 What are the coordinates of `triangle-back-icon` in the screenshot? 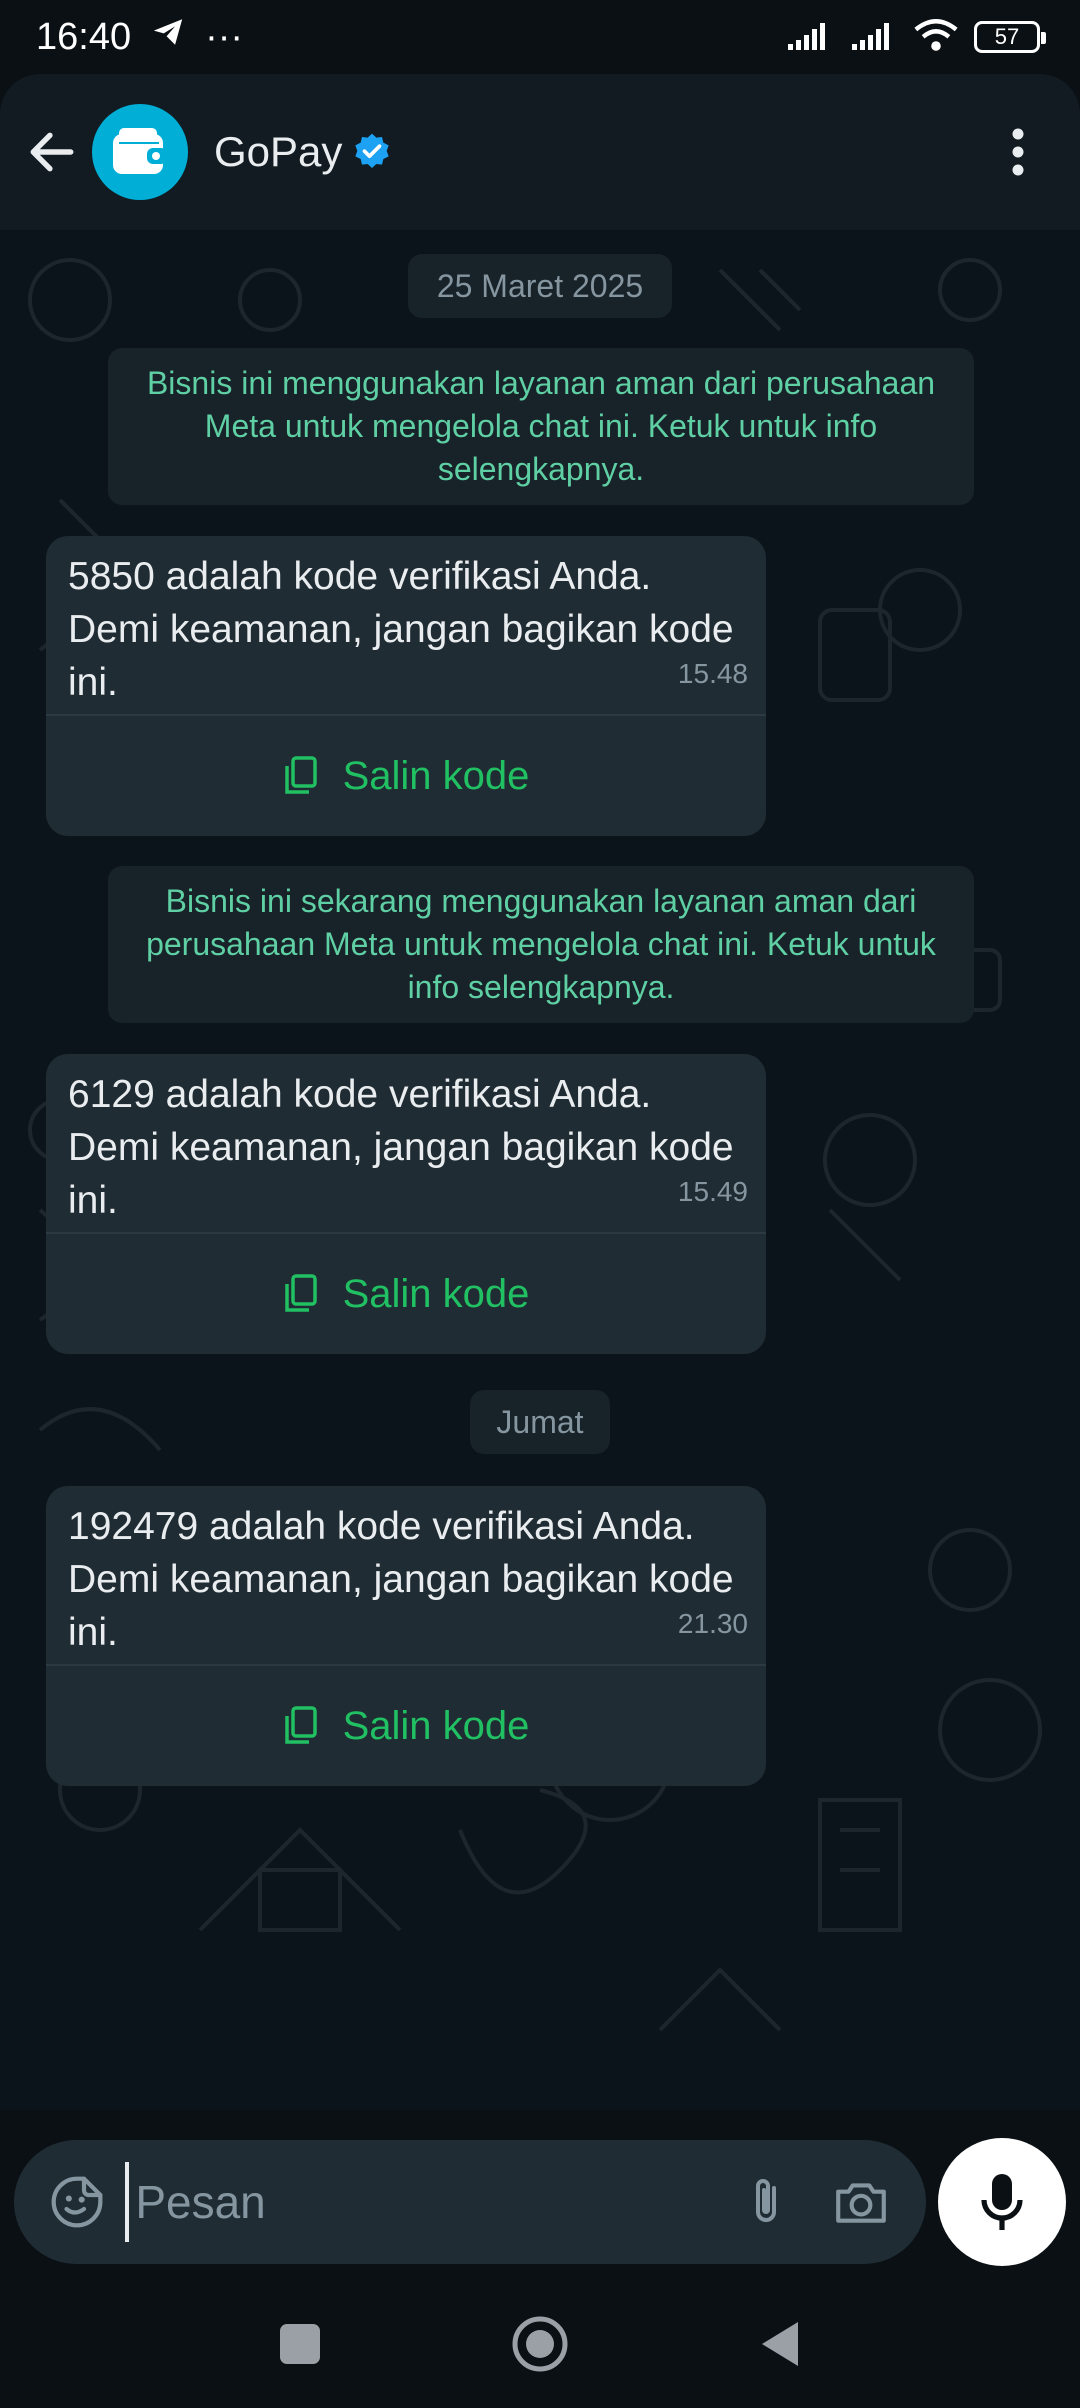 It's located at (780, 2344).